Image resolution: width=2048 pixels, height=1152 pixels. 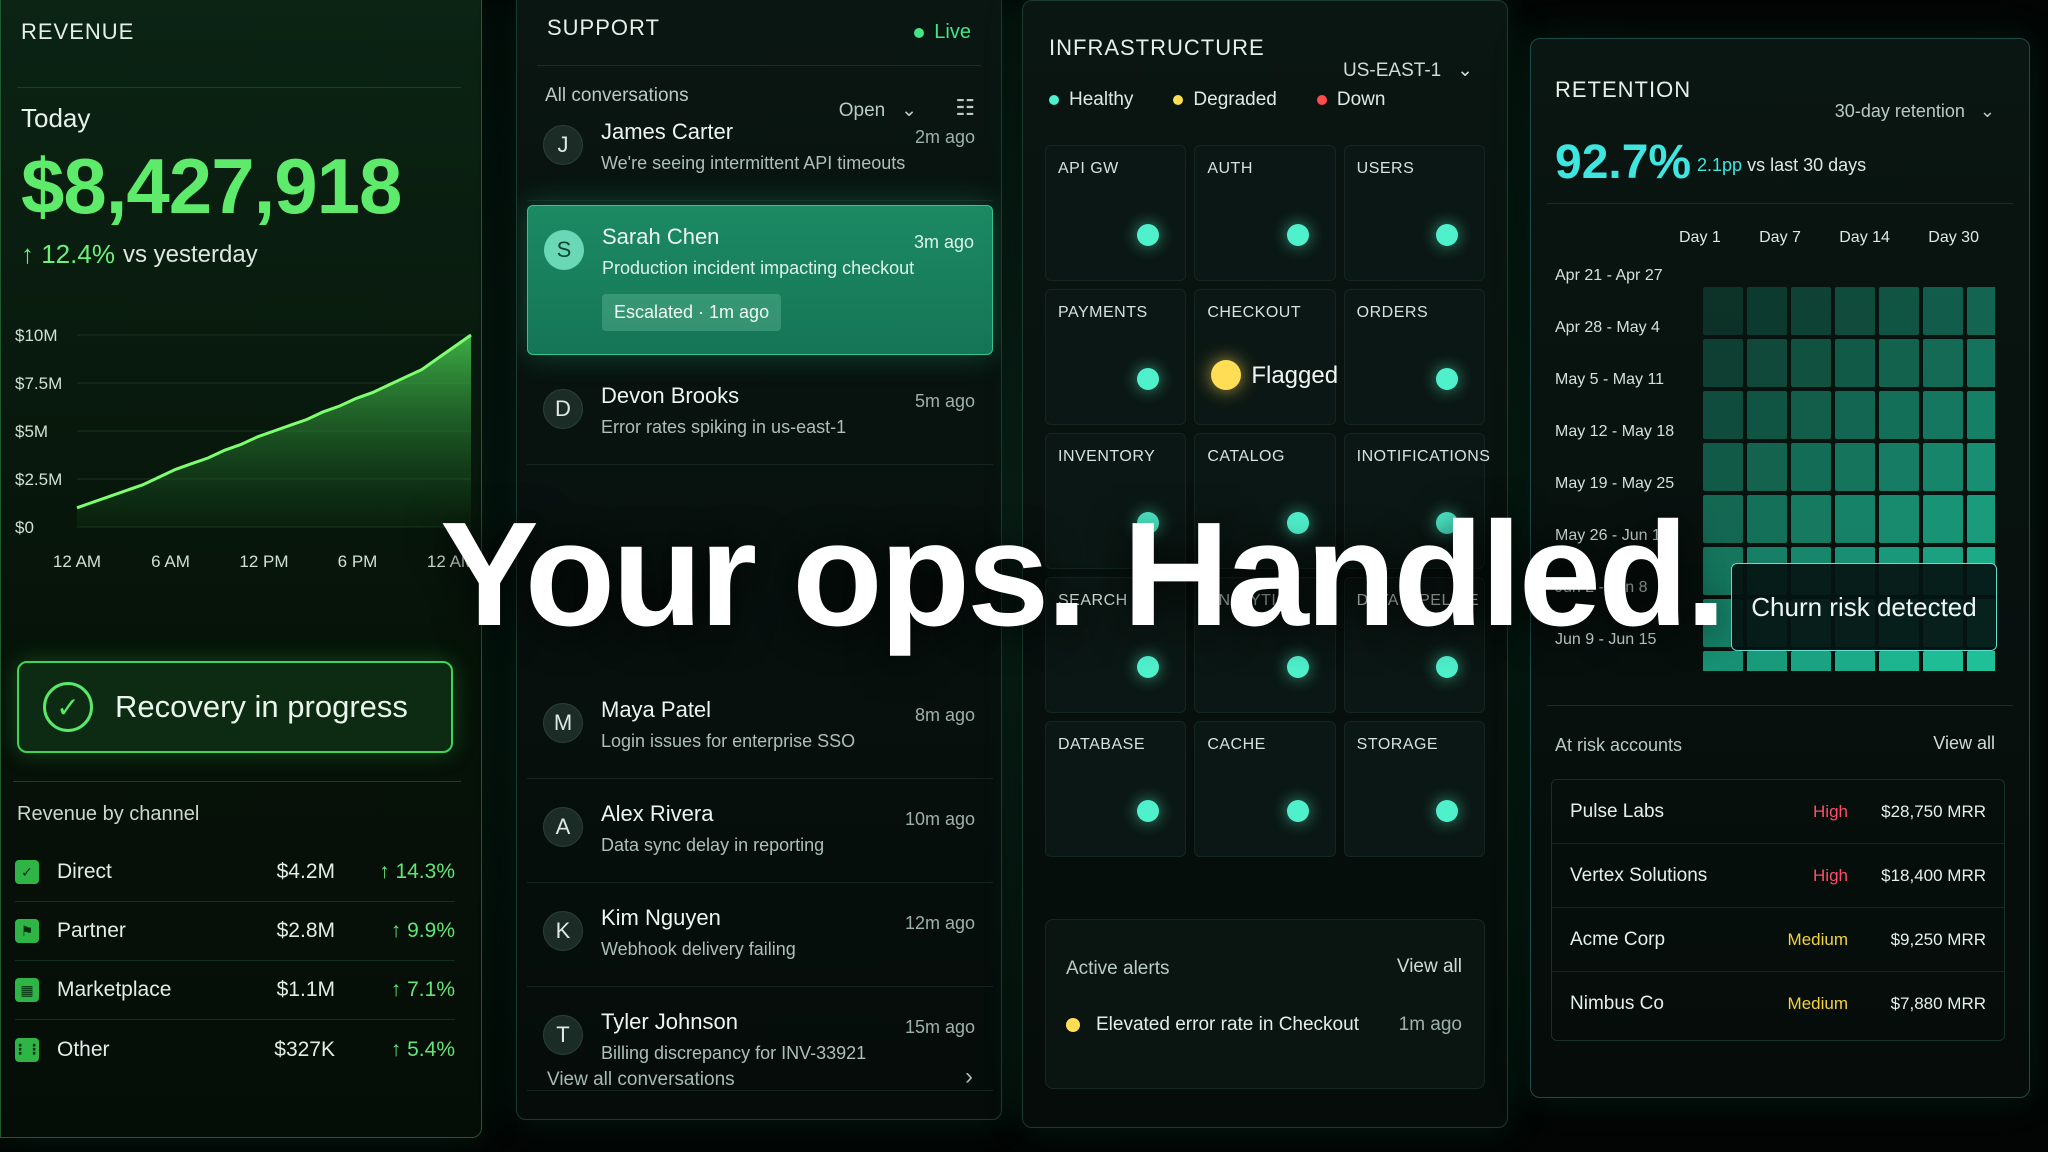 What do you see at coordinates (944, 401) in the screenshot?
I see `timestamp: 5m ago` at bounding box center [944, 401].